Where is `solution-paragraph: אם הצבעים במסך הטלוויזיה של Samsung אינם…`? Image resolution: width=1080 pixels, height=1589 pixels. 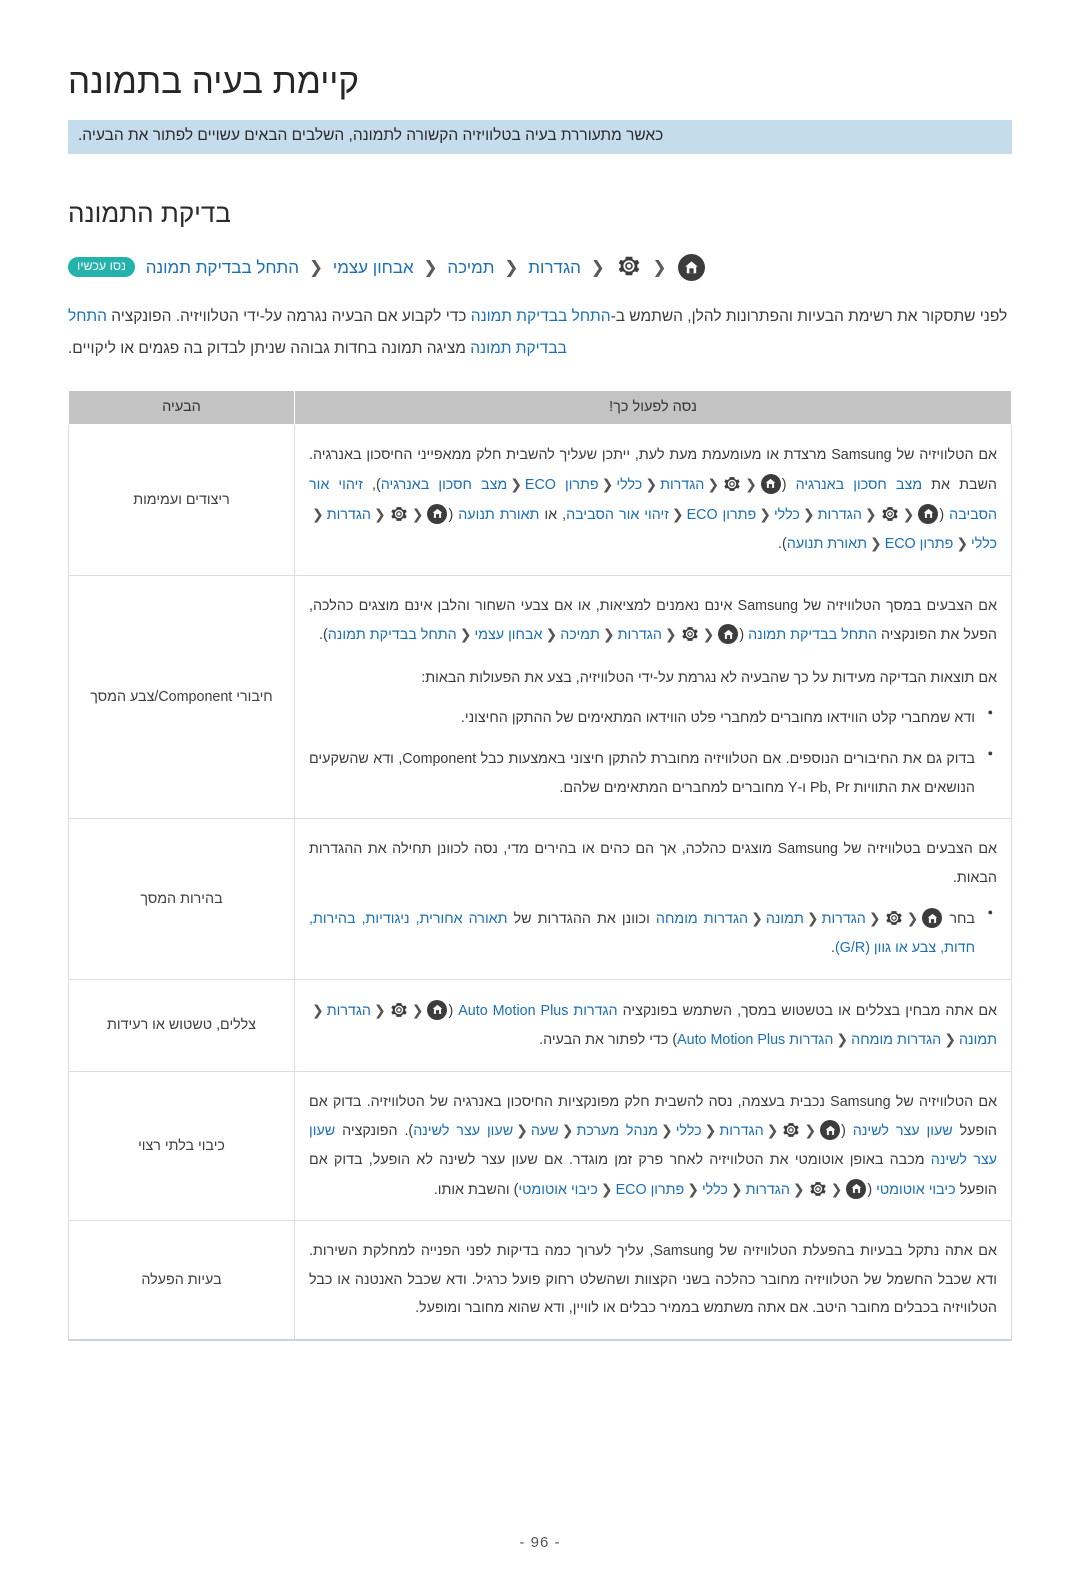
solution-paragraph: אם הצבעים במסך הטלוויזיה של Samsung אינם… is located at coordinates (653, 621).